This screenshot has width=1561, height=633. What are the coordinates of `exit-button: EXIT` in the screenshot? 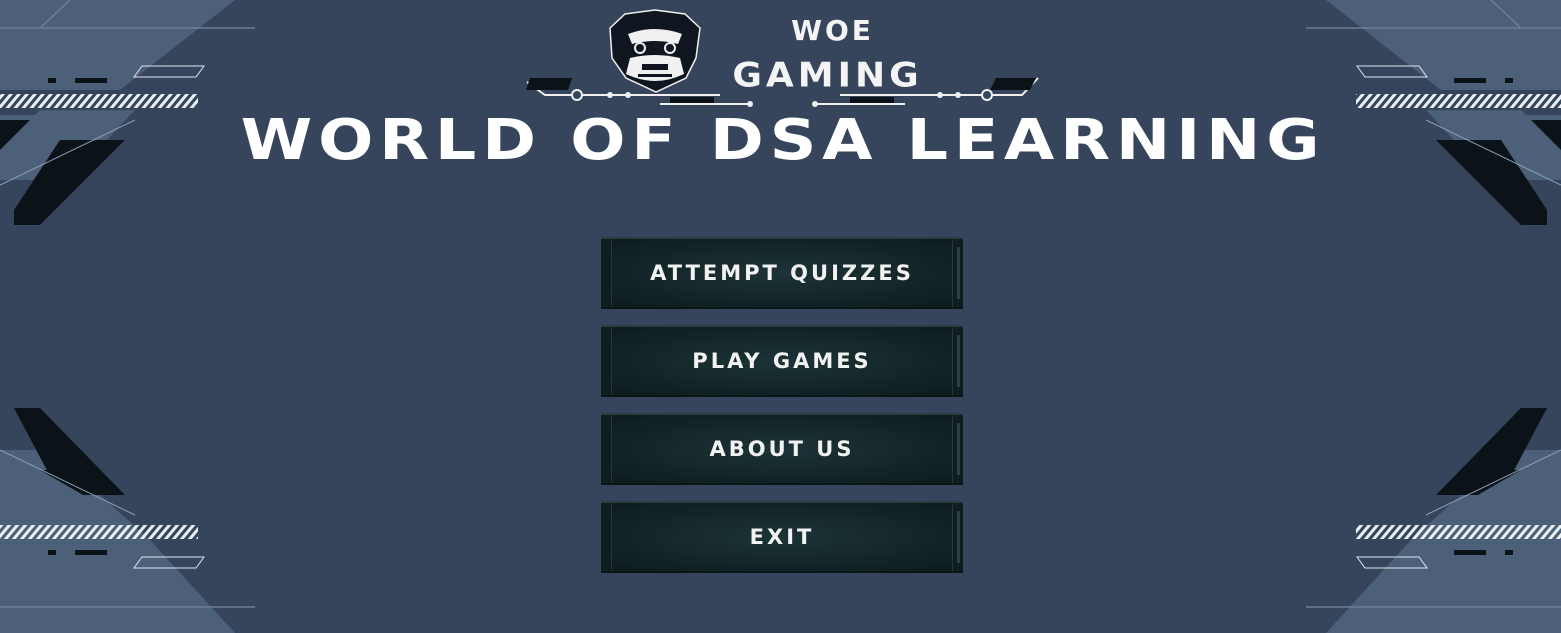 It's located at (782, 537).